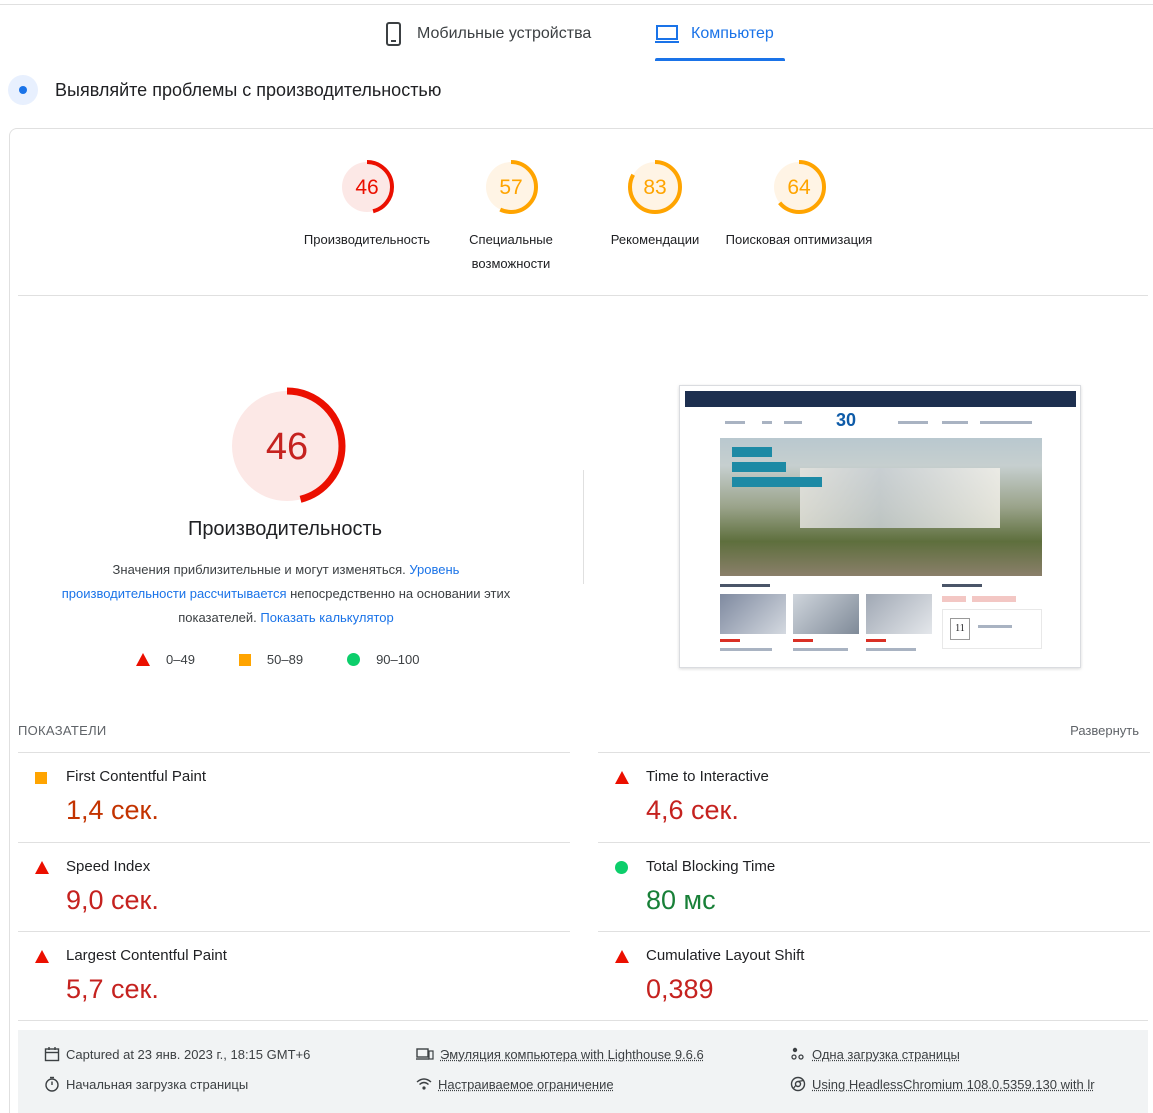  What do you see at coordinates (576, 4) in the screenshot?
I see `top-divider` at bounding box center [576, 4].